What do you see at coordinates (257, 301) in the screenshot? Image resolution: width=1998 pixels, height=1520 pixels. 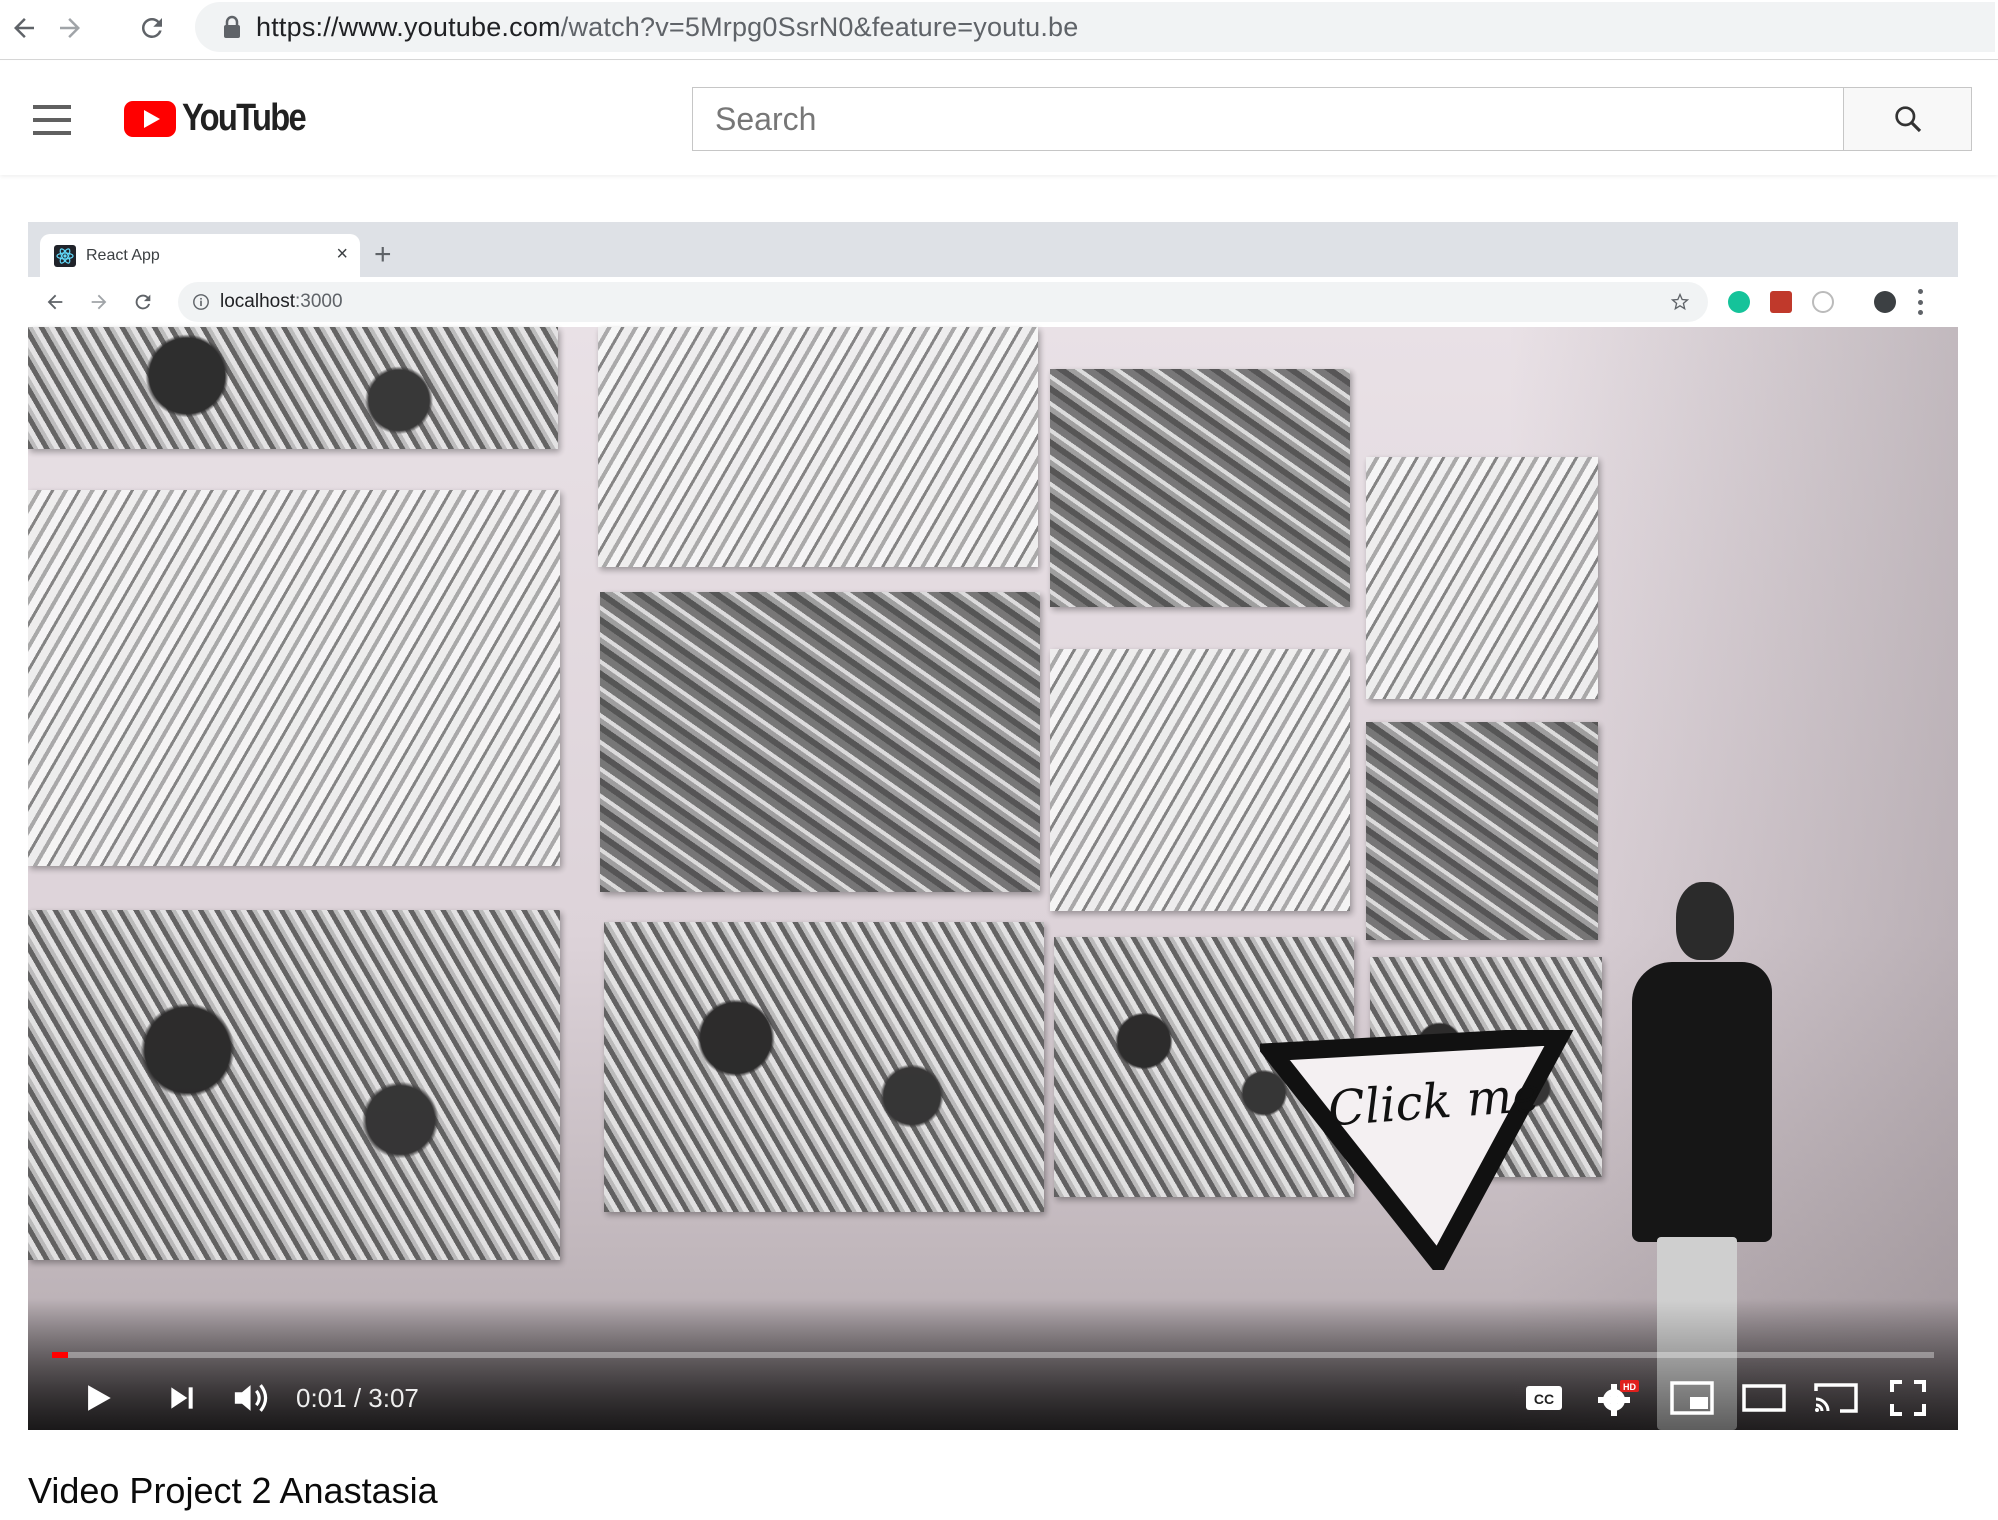 I see `recorded-url-host: localhost` at bounding box center [257, 301].